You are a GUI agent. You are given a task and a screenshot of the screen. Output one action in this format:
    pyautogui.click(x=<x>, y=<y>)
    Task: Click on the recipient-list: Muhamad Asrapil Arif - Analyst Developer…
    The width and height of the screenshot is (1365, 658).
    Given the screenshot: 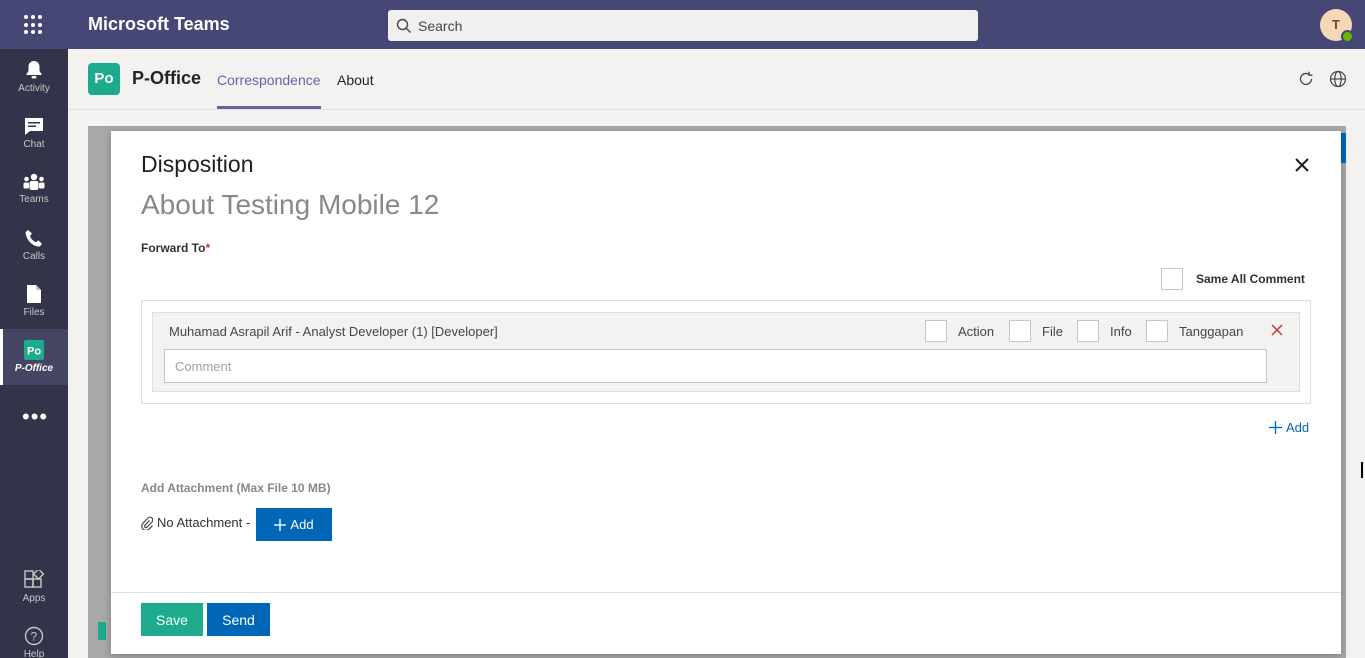 What is the action you would take?
    pyautogui.click(x=726, y=352)
    